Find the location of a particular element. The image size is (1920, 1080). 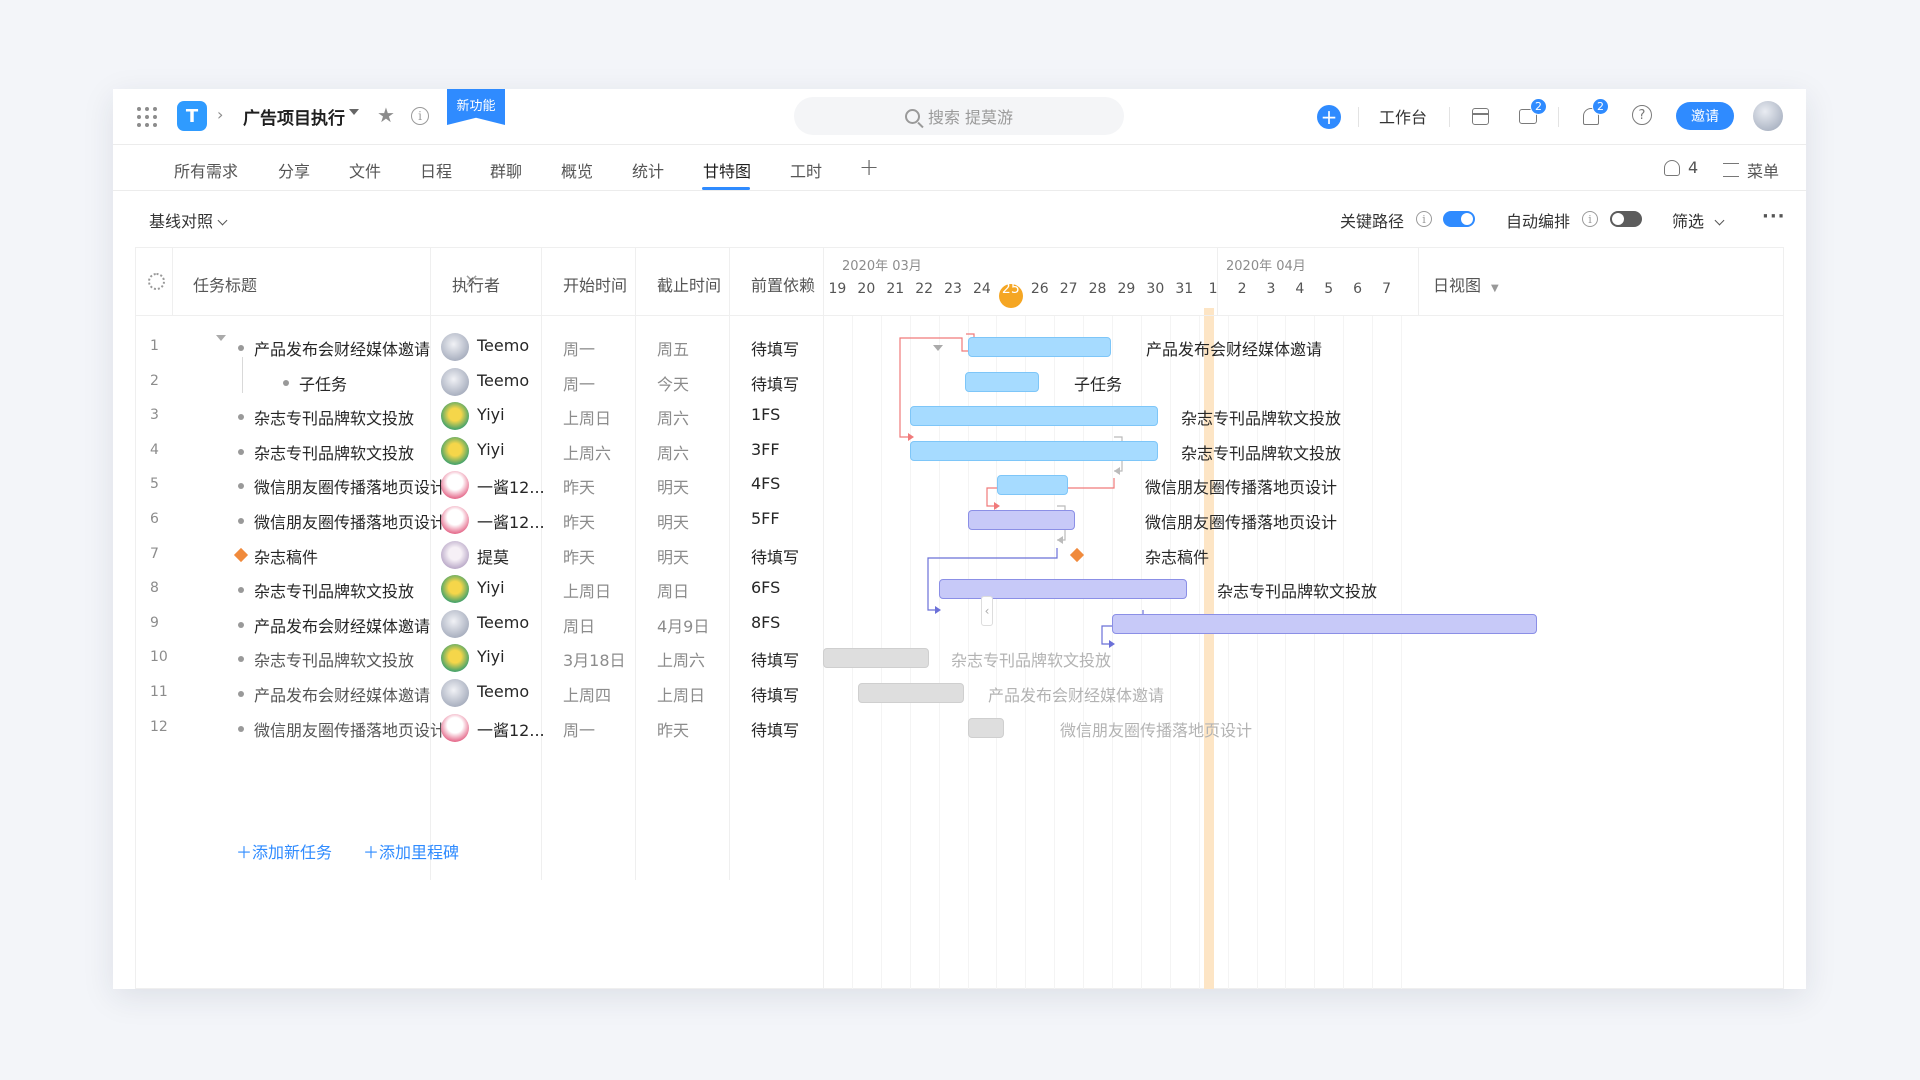

notifications-count-badge: 2 is located at coordinates (1600, 106).